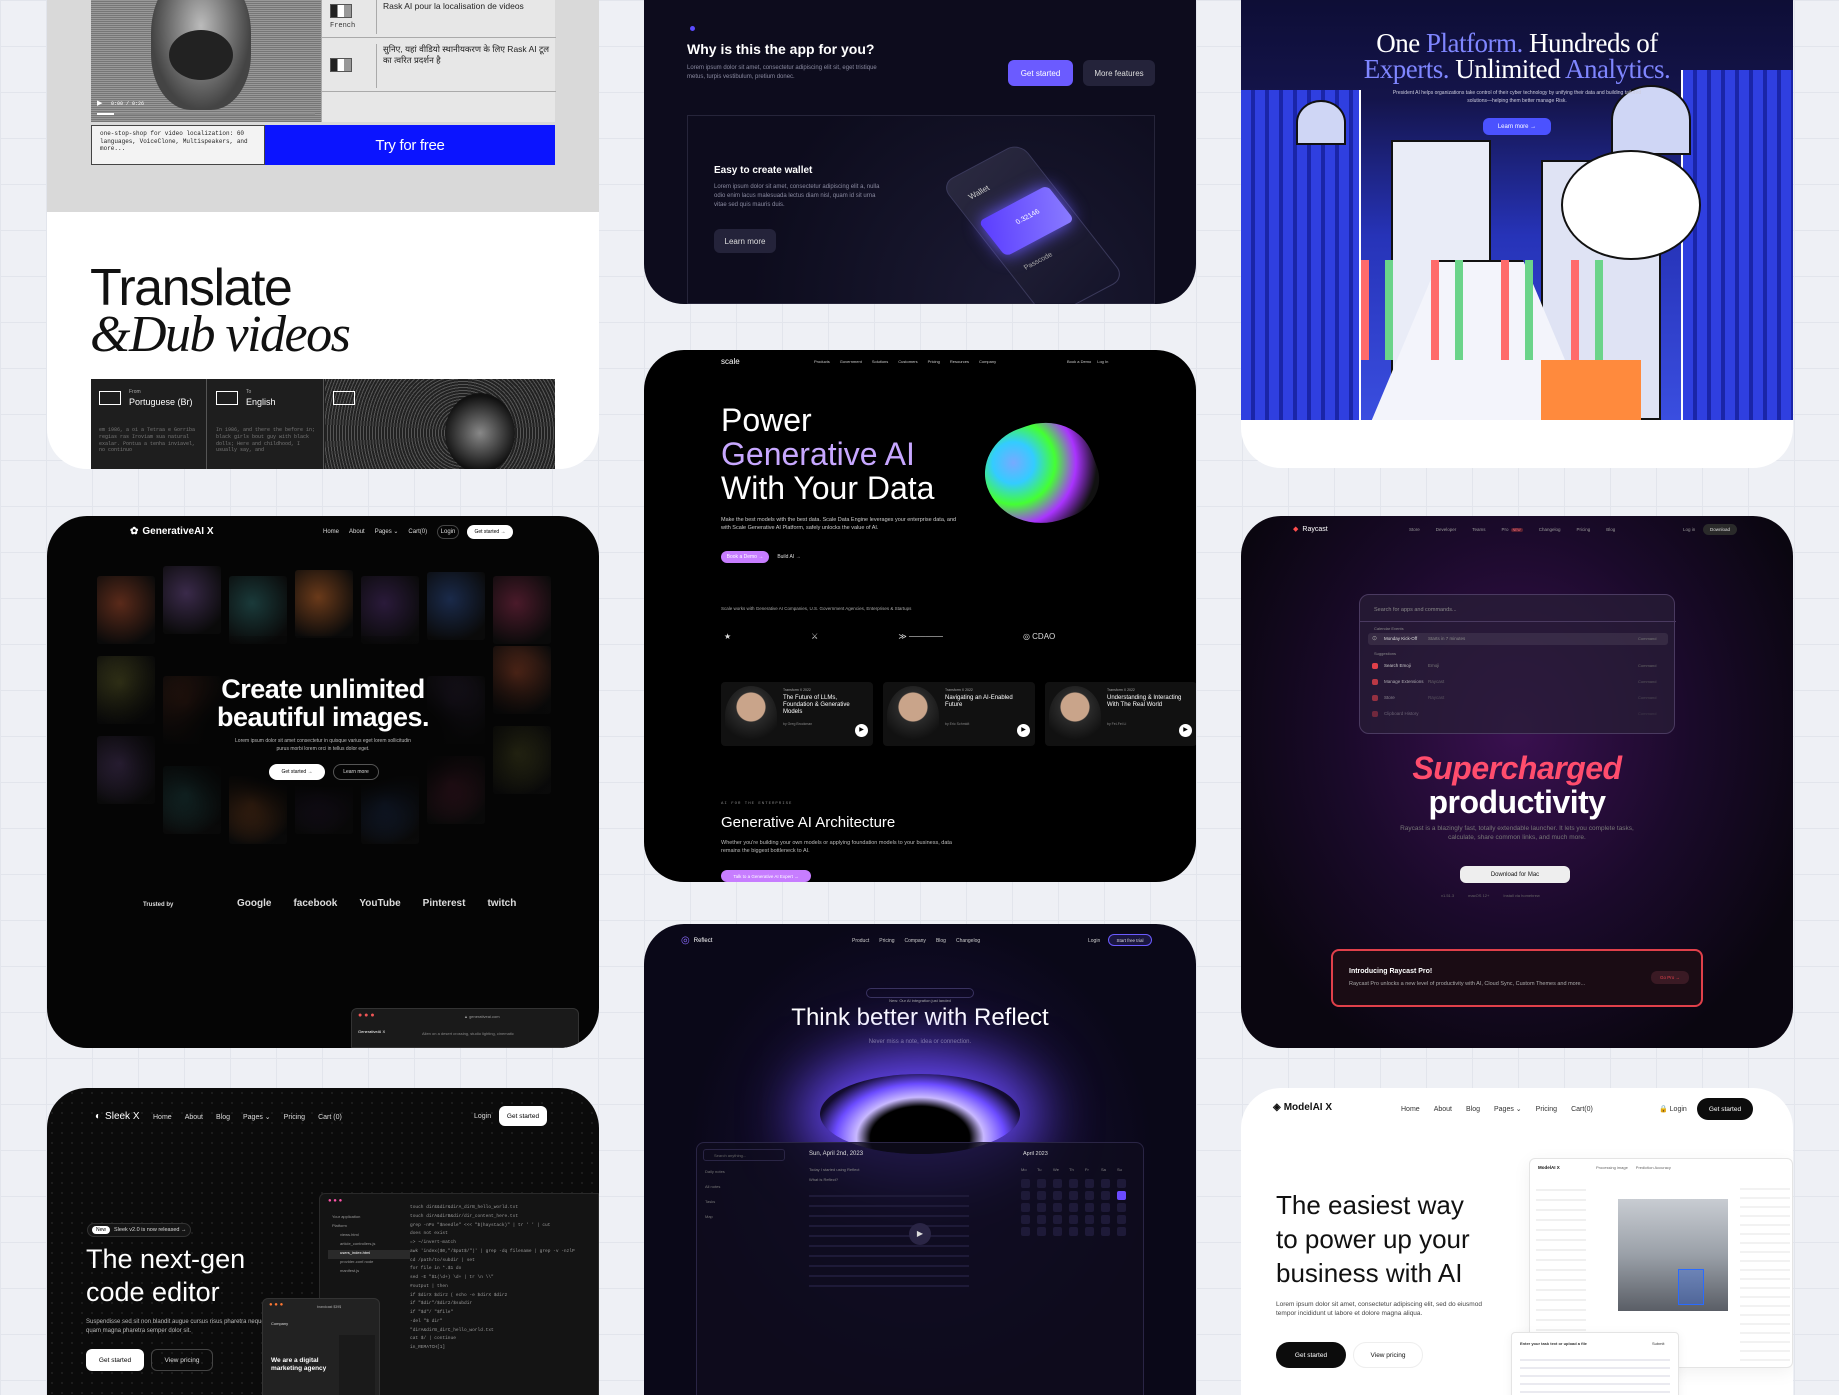  I want to click on nav-item: Book a Demo, so click(1079, 361).